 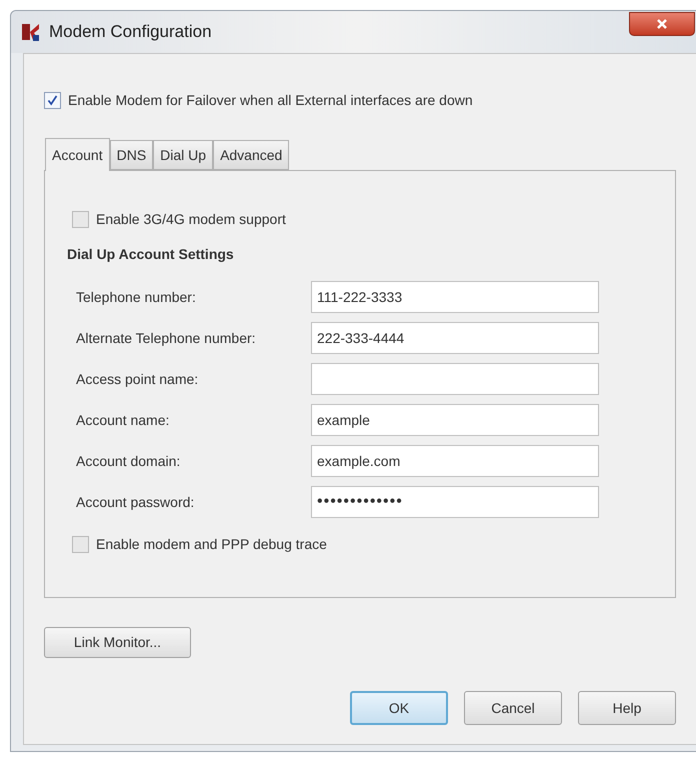 I want to click on field-label: Telephone number:, so click(x=136, y=297).